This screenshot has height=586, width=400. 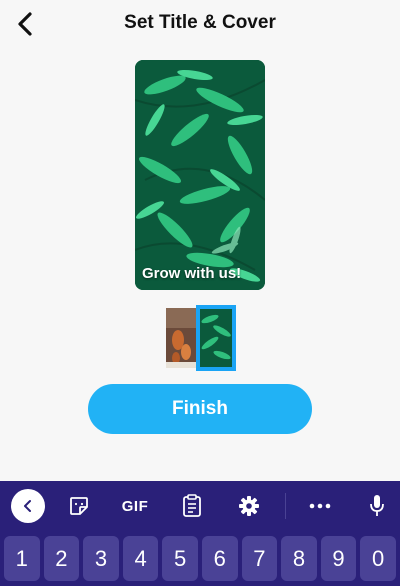 I want to click on key-2: 2, so click(x=61, y=558).